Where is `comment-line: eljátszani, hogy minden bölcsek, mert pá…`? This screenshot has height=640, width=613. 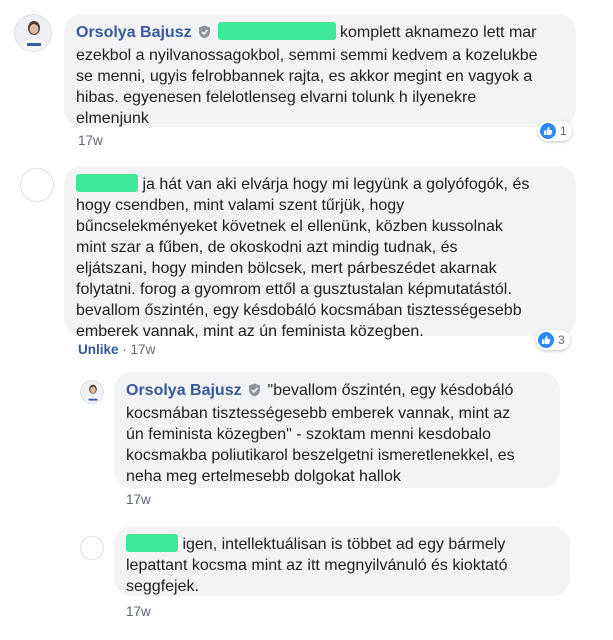 comment-line: eljátszani, hogy minden bölcsek, mert pá… is located at coordinates (286, 268).